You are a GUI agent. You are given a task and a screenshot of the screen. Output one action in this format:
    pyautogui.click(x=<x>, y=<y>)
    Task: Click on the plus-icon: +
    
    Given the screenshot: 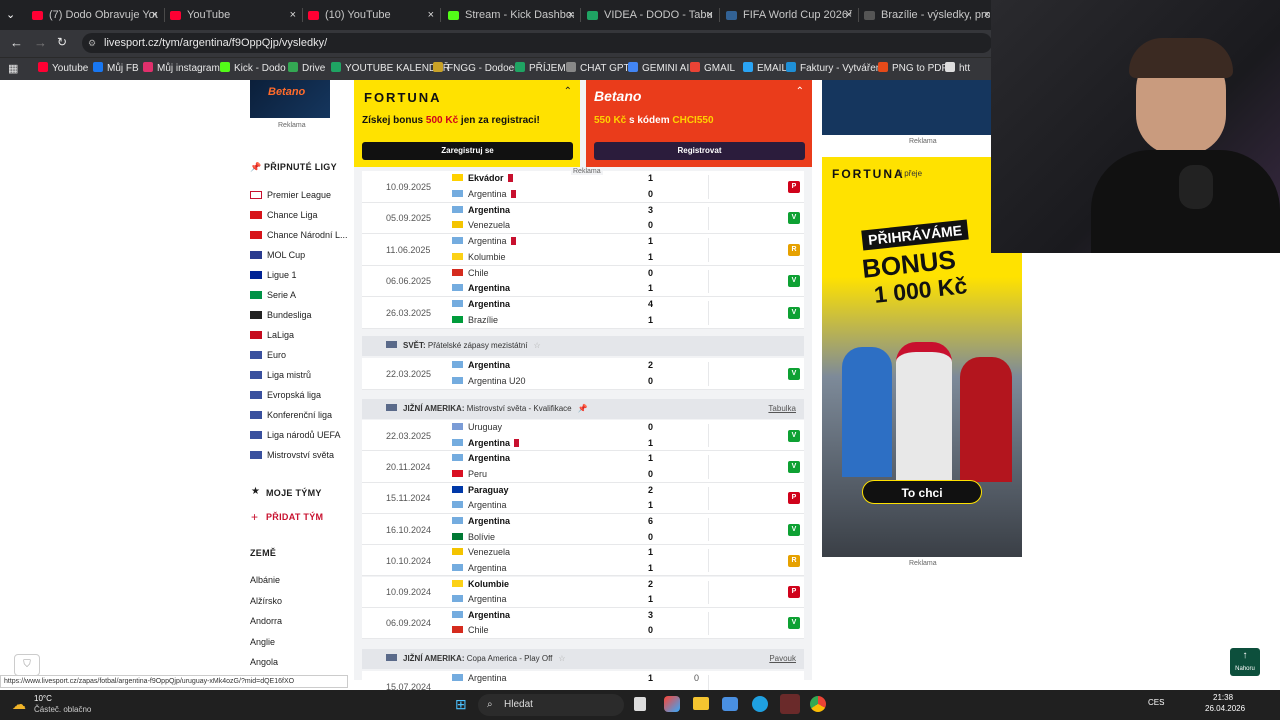 What is the action you would take?
    pyautogui.click(x=254, y=517)
    